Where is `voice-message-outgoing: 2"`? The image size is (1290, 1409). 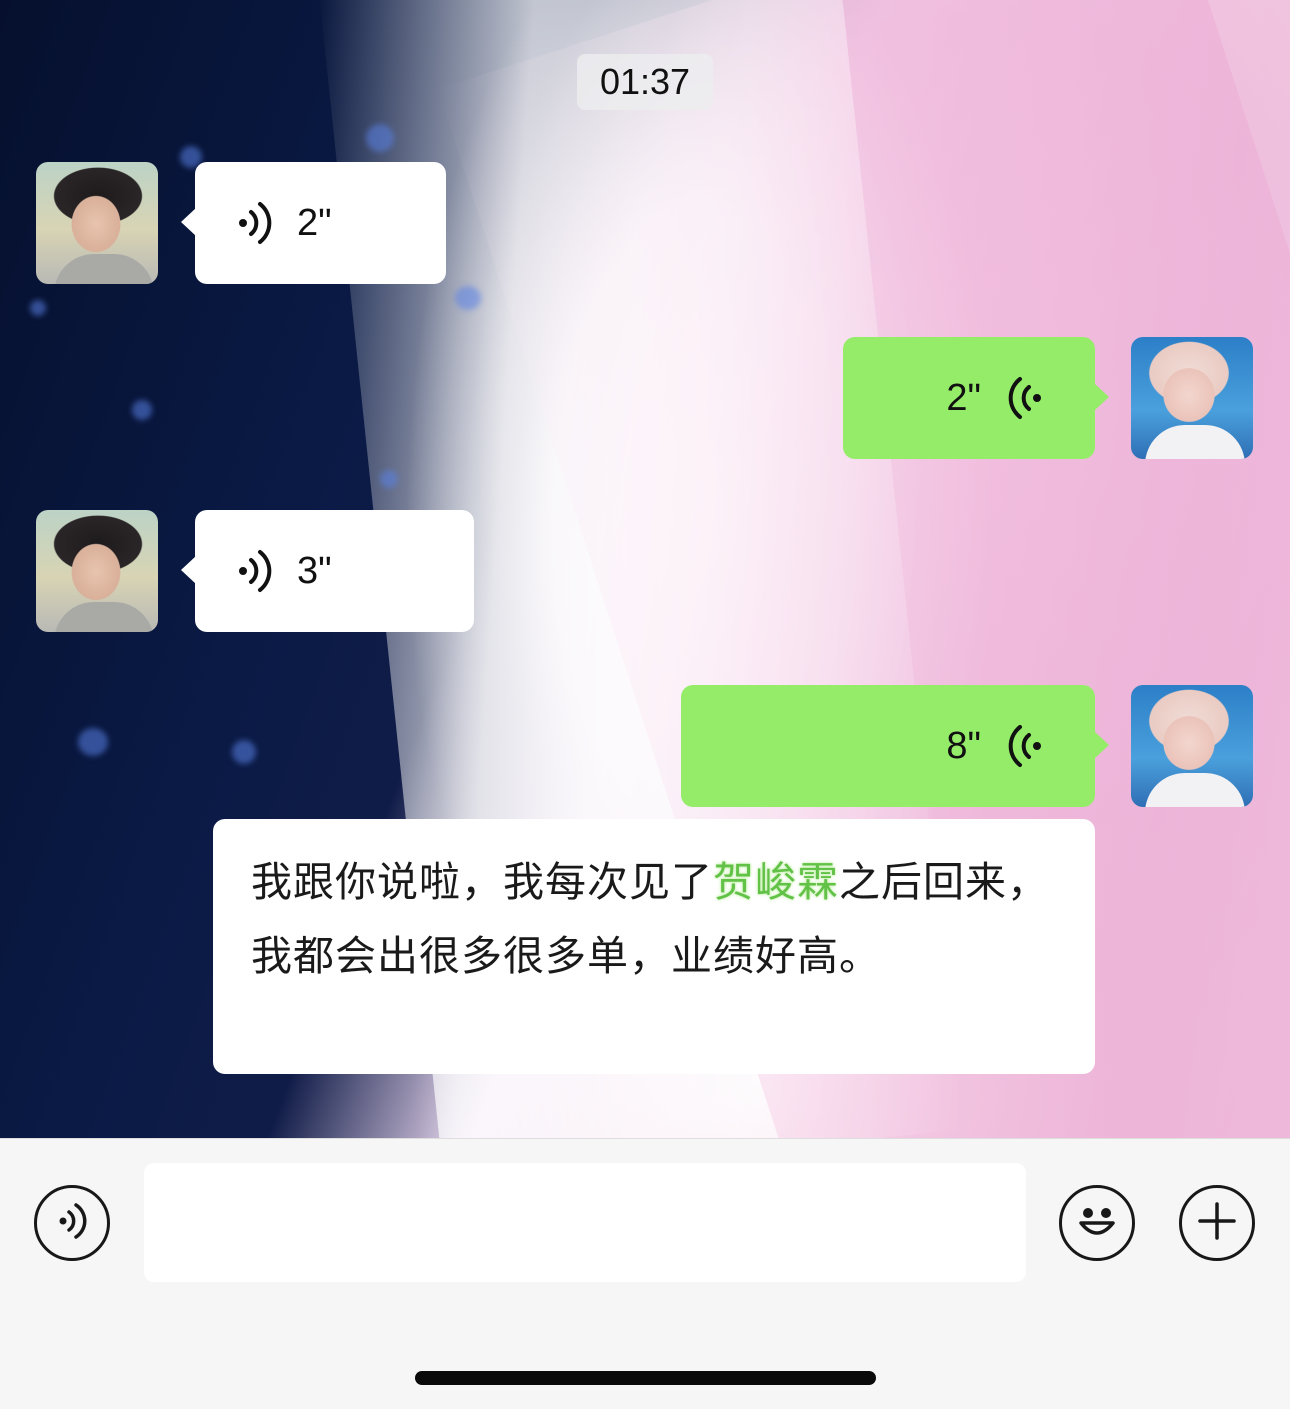
voice-message-outgoing: 2" is located at coordinates (976, 398).